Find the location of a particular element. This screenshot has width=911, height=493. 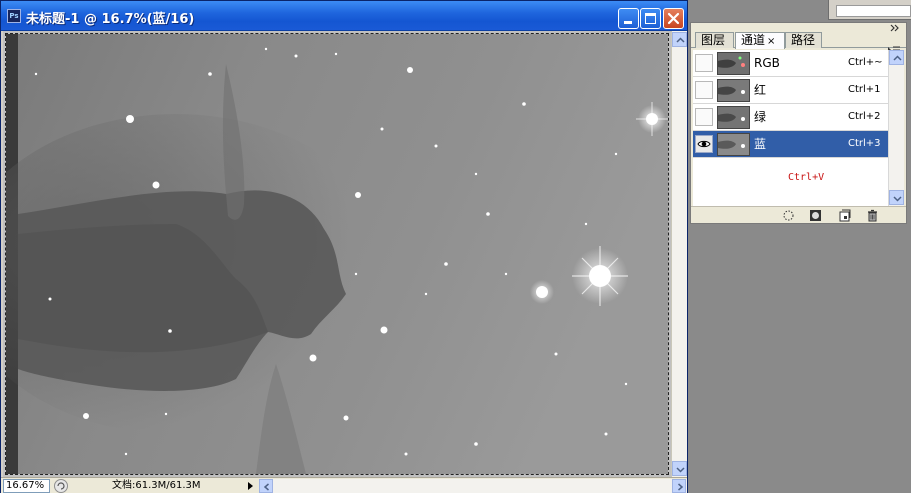

tab-channels: 通道 × is located at coordinates (760, 40).